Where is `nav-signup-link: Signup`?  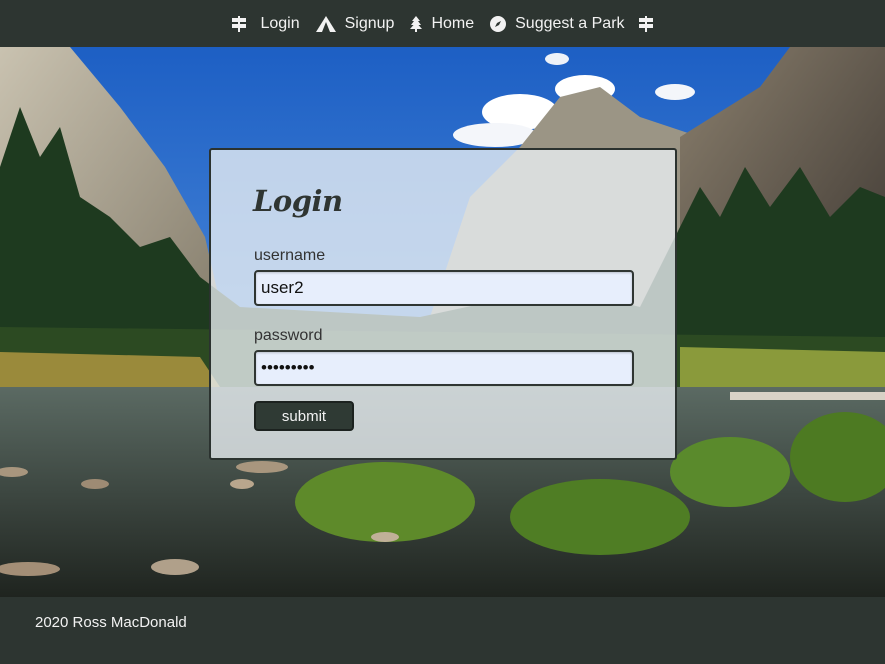 nav-signup-link: Signup is located at coordinates (355, 23).